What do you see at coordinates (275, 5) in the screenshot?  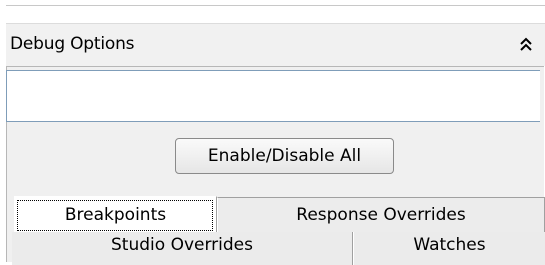 I see `top-divider` at bounding box center [275, 5].